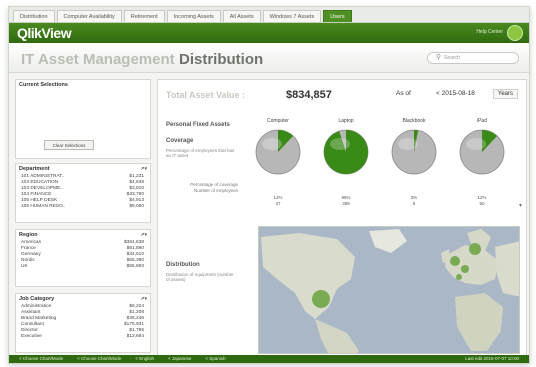 Image resolution: width=536 pixels, height=367 pixels. What do you see at coordinates (69, 145) in the screenshot?
I see `clear-selections-button: Clear Selections` at bounding box center [69, 145].